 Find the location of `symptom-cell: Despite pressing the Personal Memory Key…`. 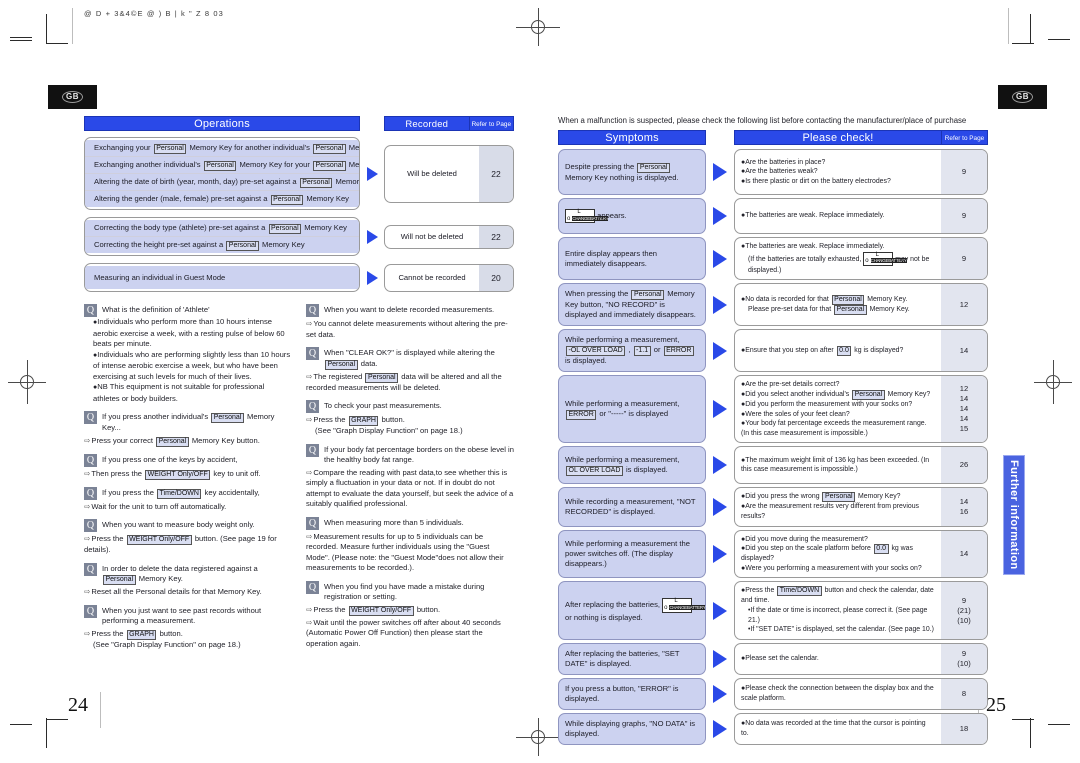

symptom-cell: Despite pressing the Personal Memory Key… is located at coordinates (632, 172).